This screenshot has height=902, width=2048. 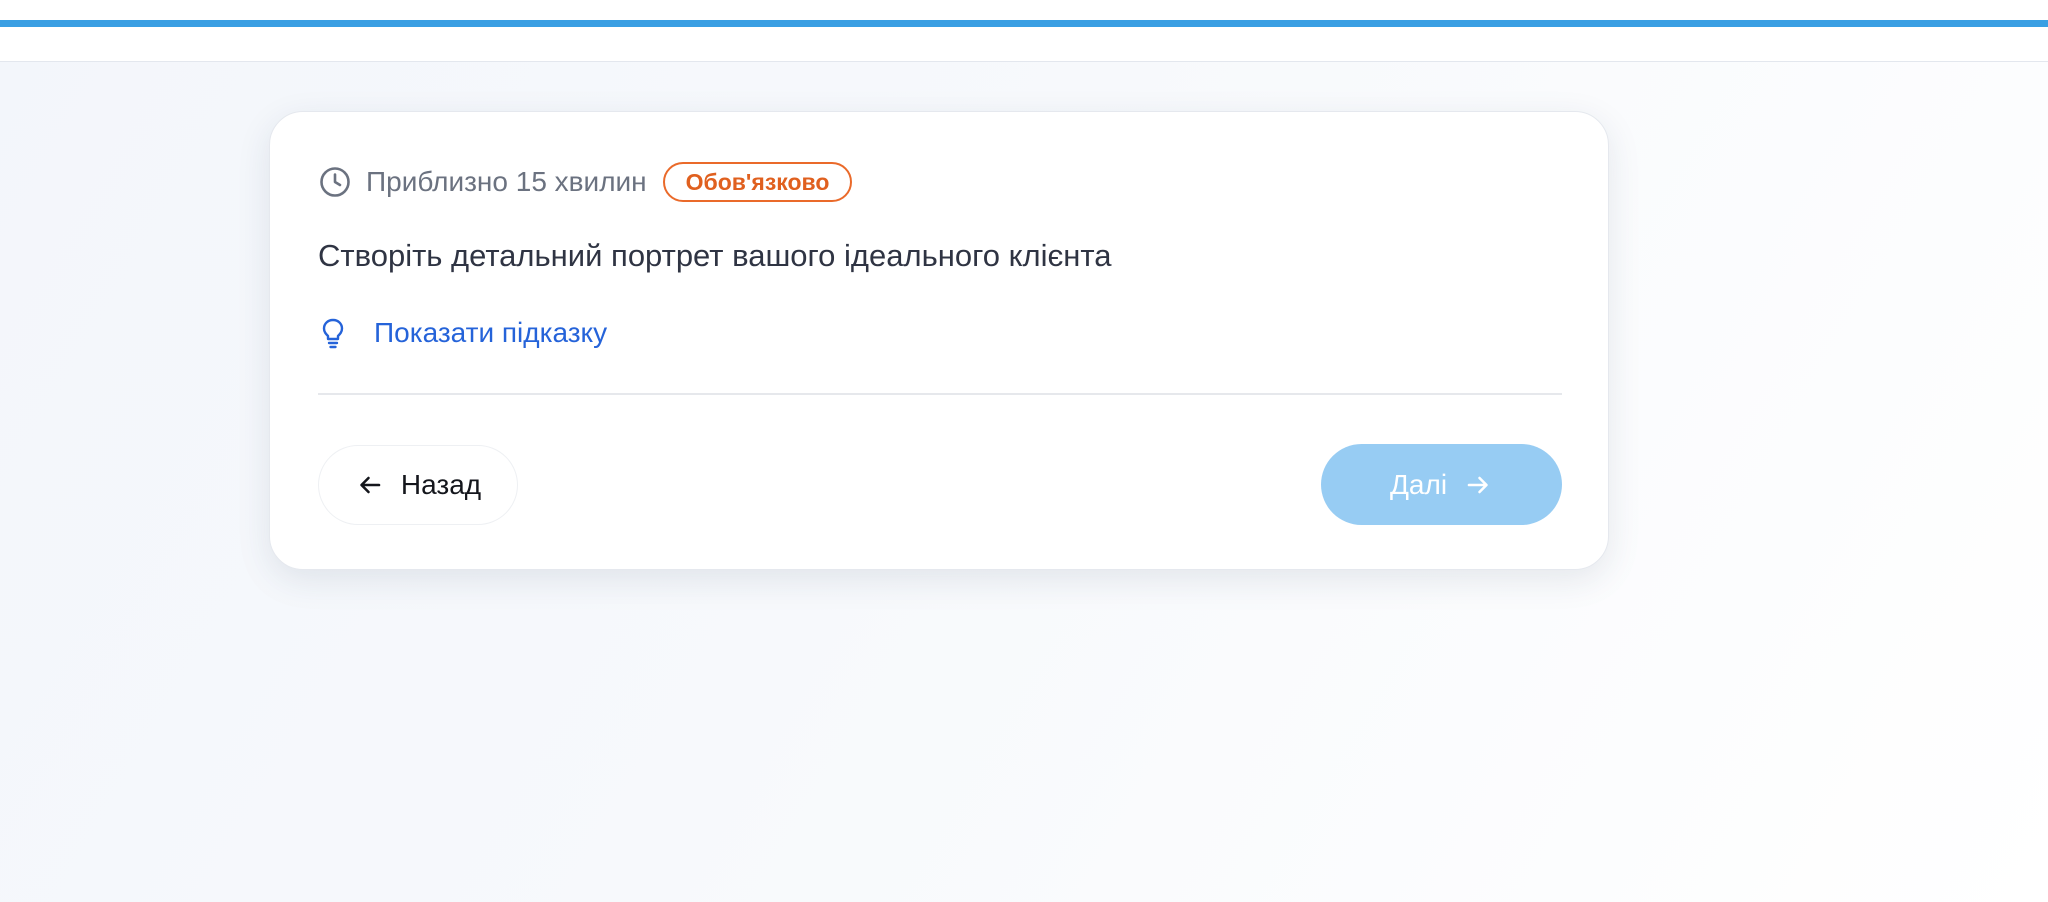 I want to click on show-hint-link: Показати підказку, so click(x=462, y=333).